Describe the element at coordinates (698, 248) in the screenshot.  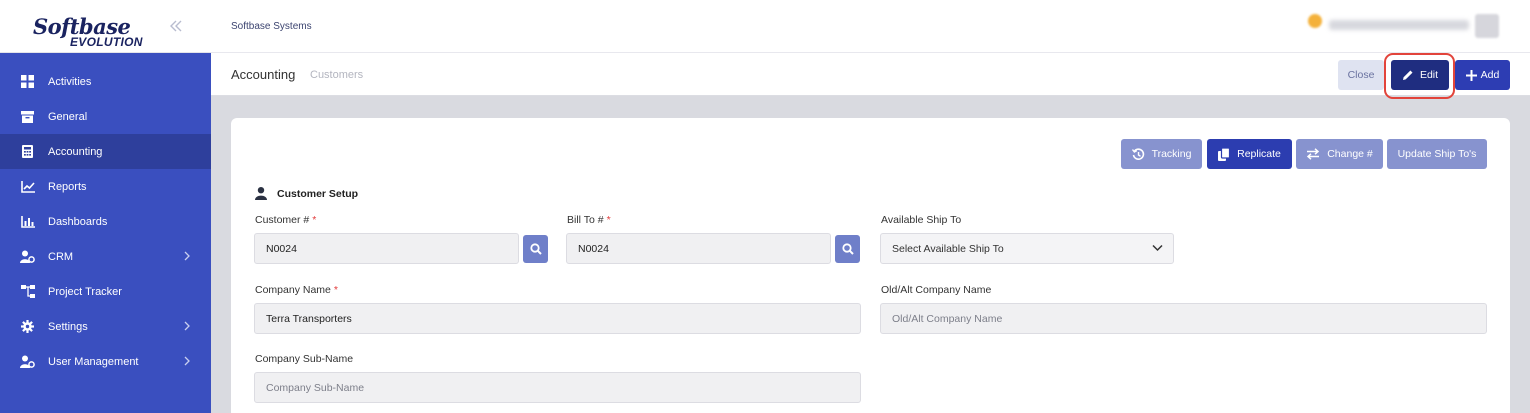
I see `bill-to-field: N0024` at that location.